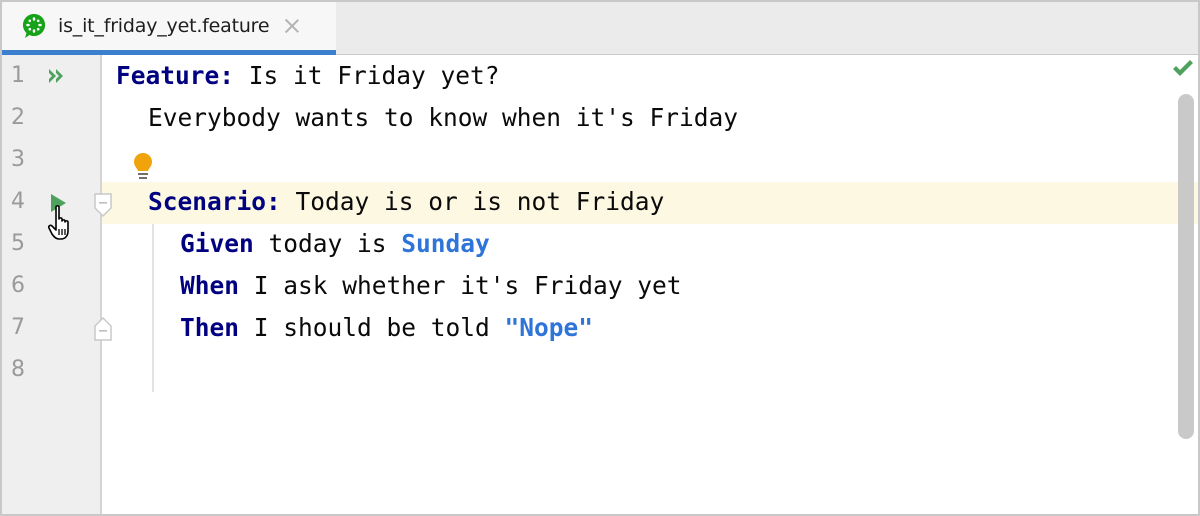 This screenshot has height=516, width=1200. What do you see at coordinates (367, 75) in the screenshot?
I see `feature-title: Is it Friday yet?` at bounding box center [367, 75].